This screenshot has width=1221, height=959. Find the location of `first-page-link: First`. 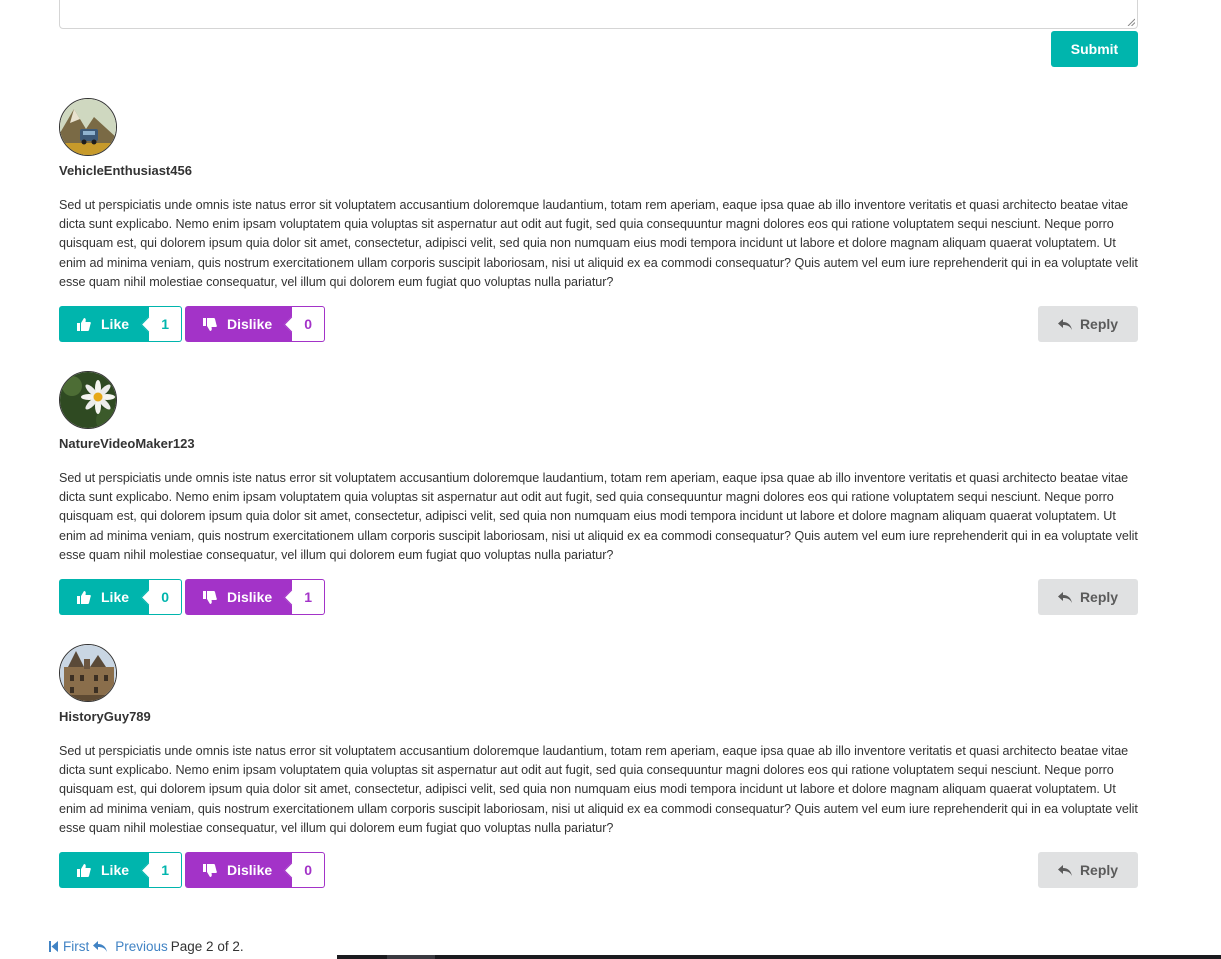

first-page-link: First is located at coordinates (69, 946).